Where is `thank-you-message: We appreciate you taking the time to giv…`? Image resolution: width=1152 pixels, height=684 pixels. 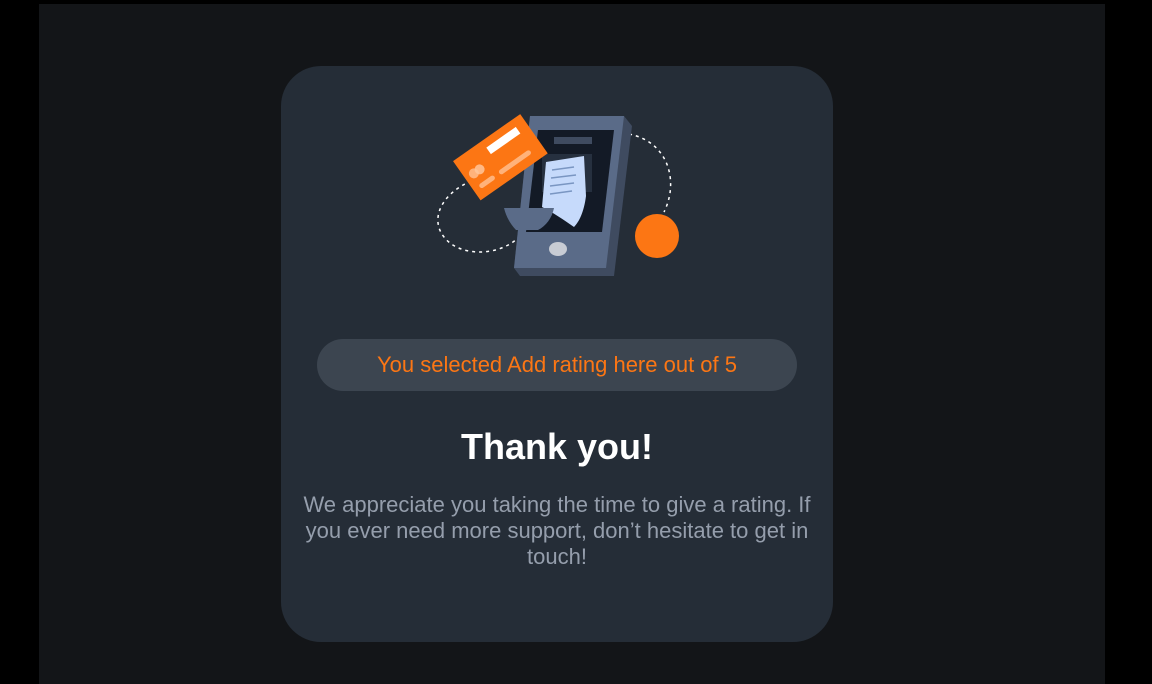
thank-you-message: We appreciate you taking the time to giv… is located at coordinates (557, 530).